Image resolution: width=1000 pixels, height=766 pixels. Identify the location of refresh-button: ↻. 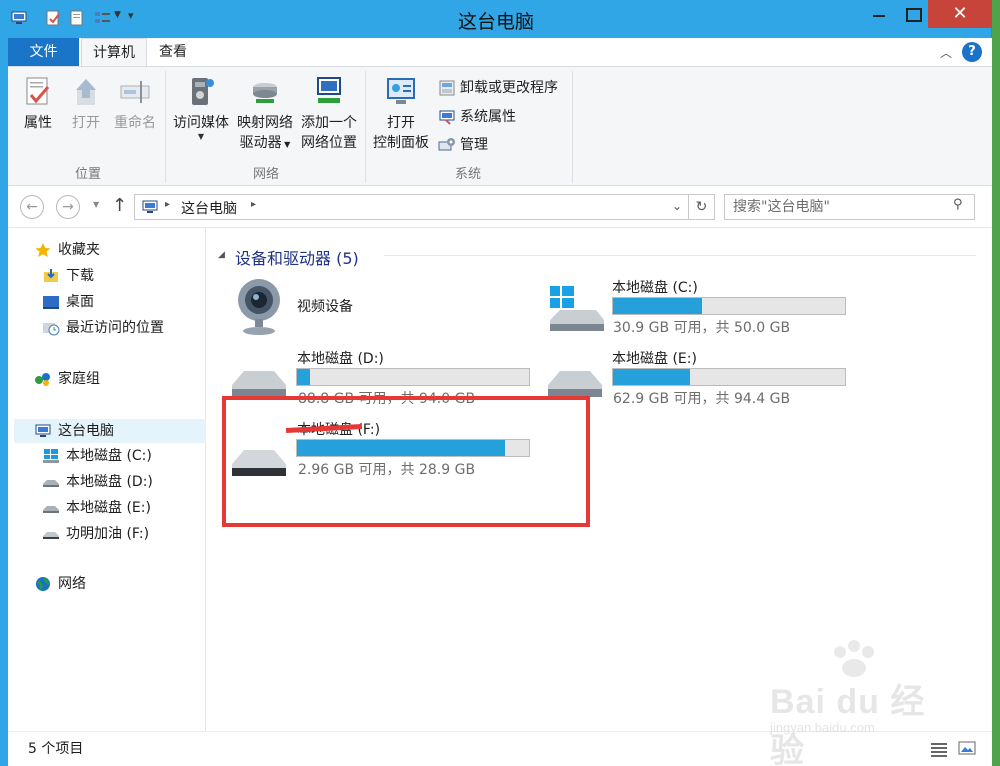
(702, 207).